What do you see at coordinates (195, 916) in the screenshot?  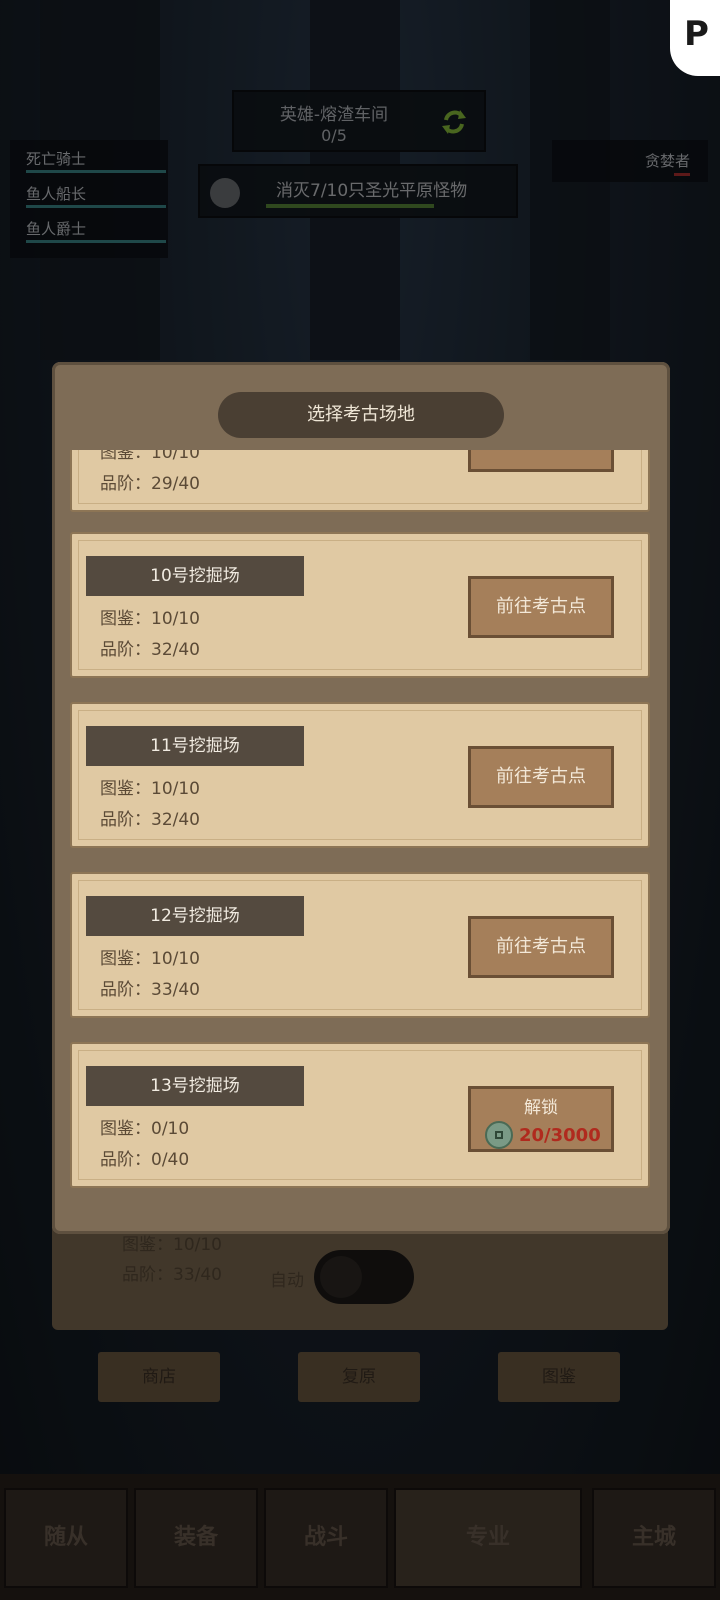 I see `site-name: 12号挖掘场` at bounding box center [195, 916].